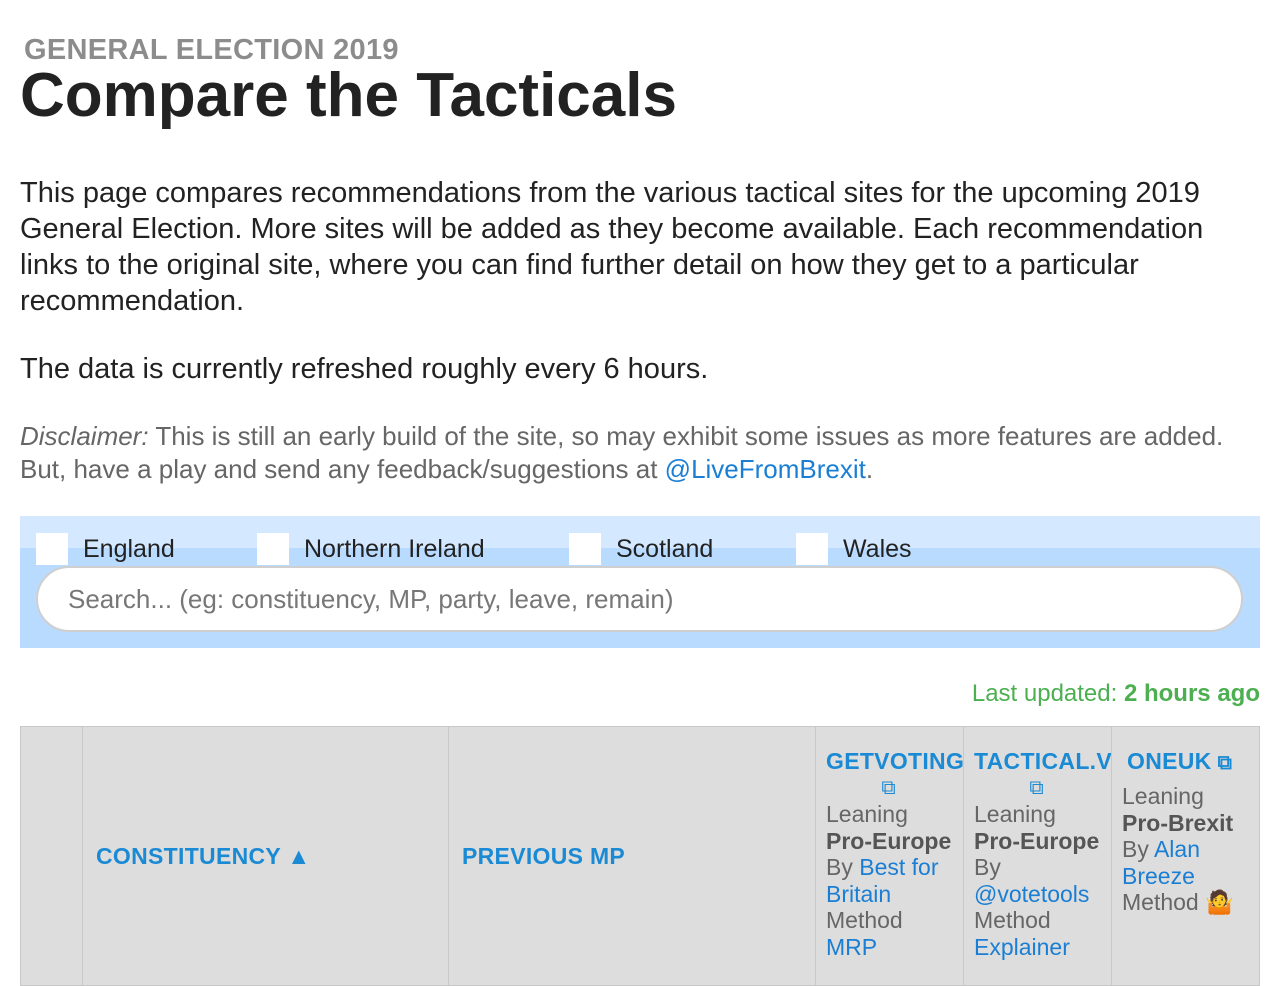 The image size is (1280, 986). What do you see at coordinates (1169, 761) in the screenshot?
I see `site-name-link: ONEUK` at bounding box center [1169, 761].